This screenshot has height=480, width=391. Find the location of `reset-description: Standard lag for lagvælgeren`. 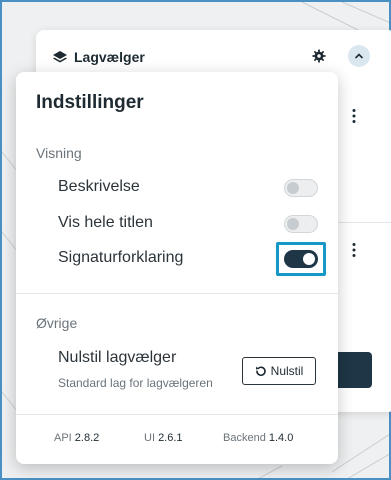

reset-description: Standard lag for lagvælgeren is located at coordinates (135, 383).